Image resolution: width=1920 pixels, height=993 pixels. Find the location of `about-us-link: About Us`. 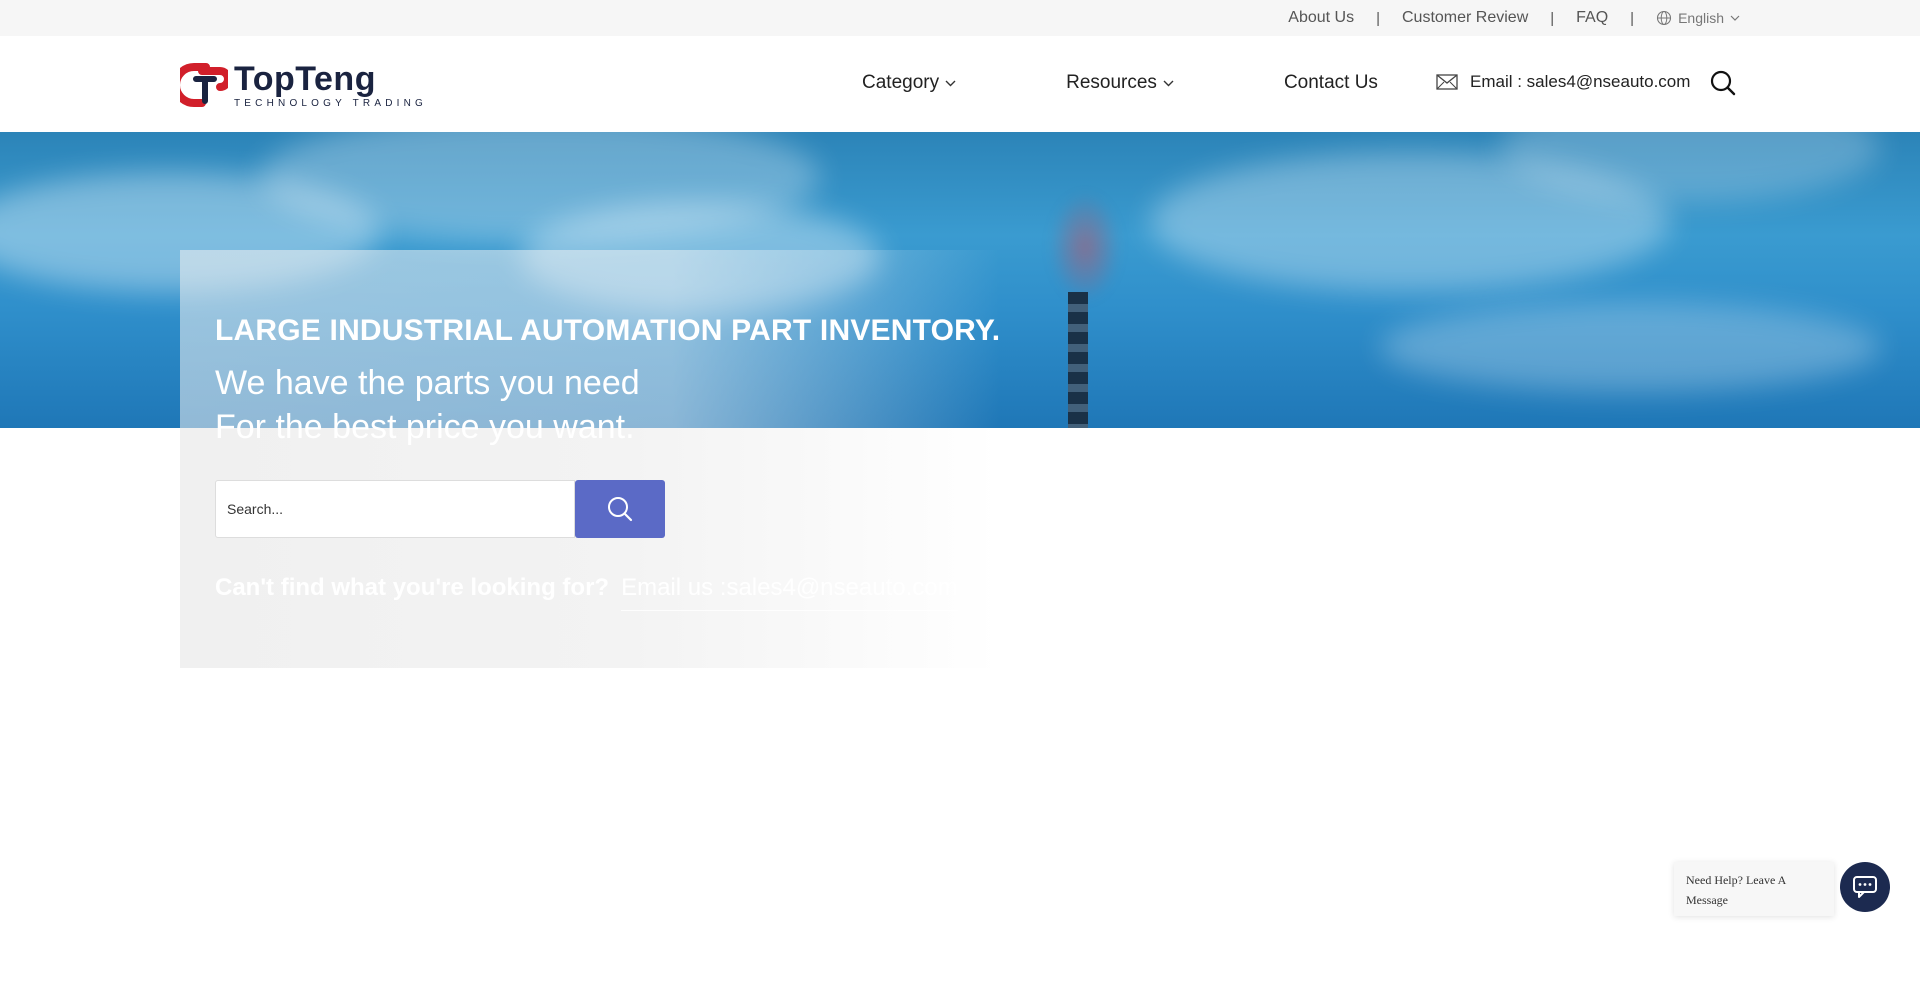

about-us-link: About Us is located at coordinates (1321, 18).